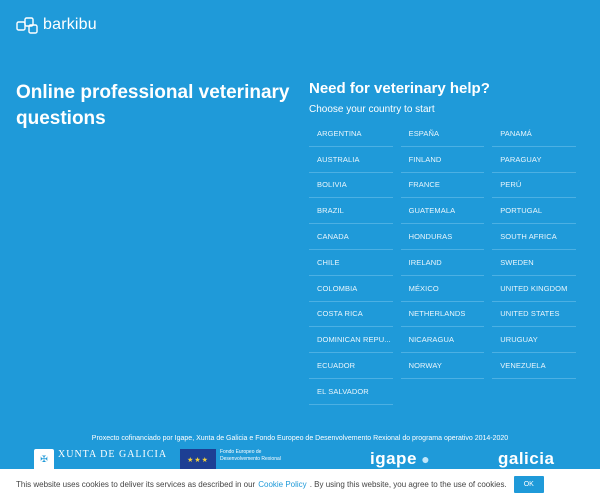  I want to click on dog-bone-logo-icon, so click(27, 25).